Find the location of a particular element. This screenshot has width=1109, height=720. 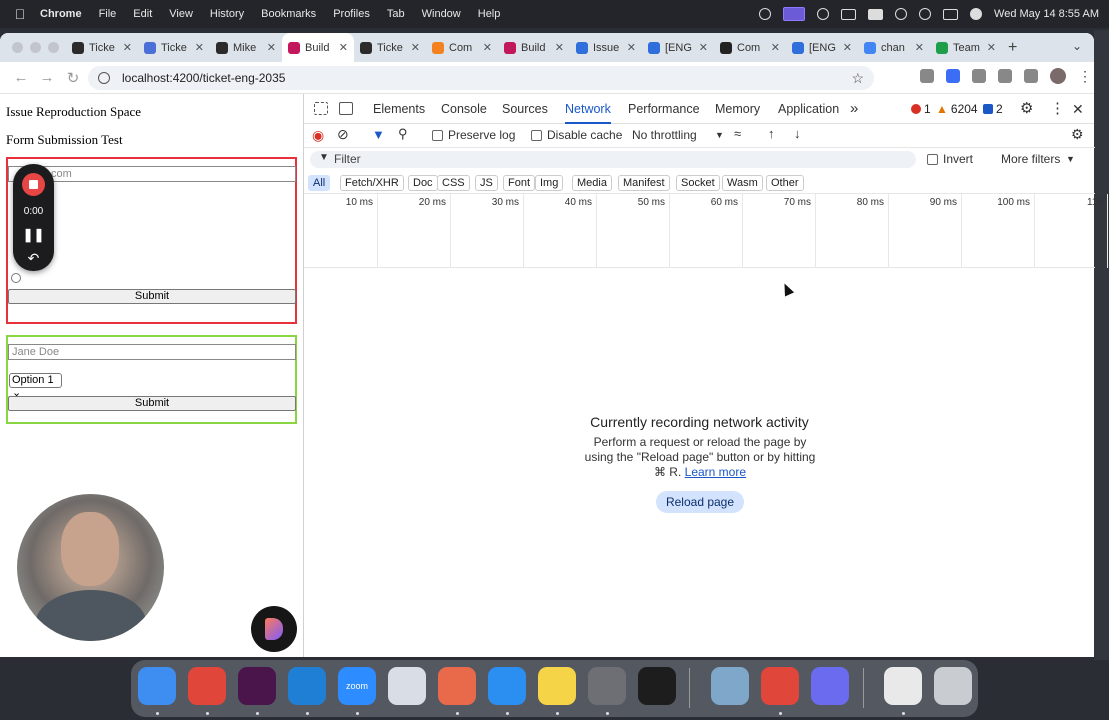

tab-search-chevron-icon: ⌄ is located at coordinates (1077, 46).